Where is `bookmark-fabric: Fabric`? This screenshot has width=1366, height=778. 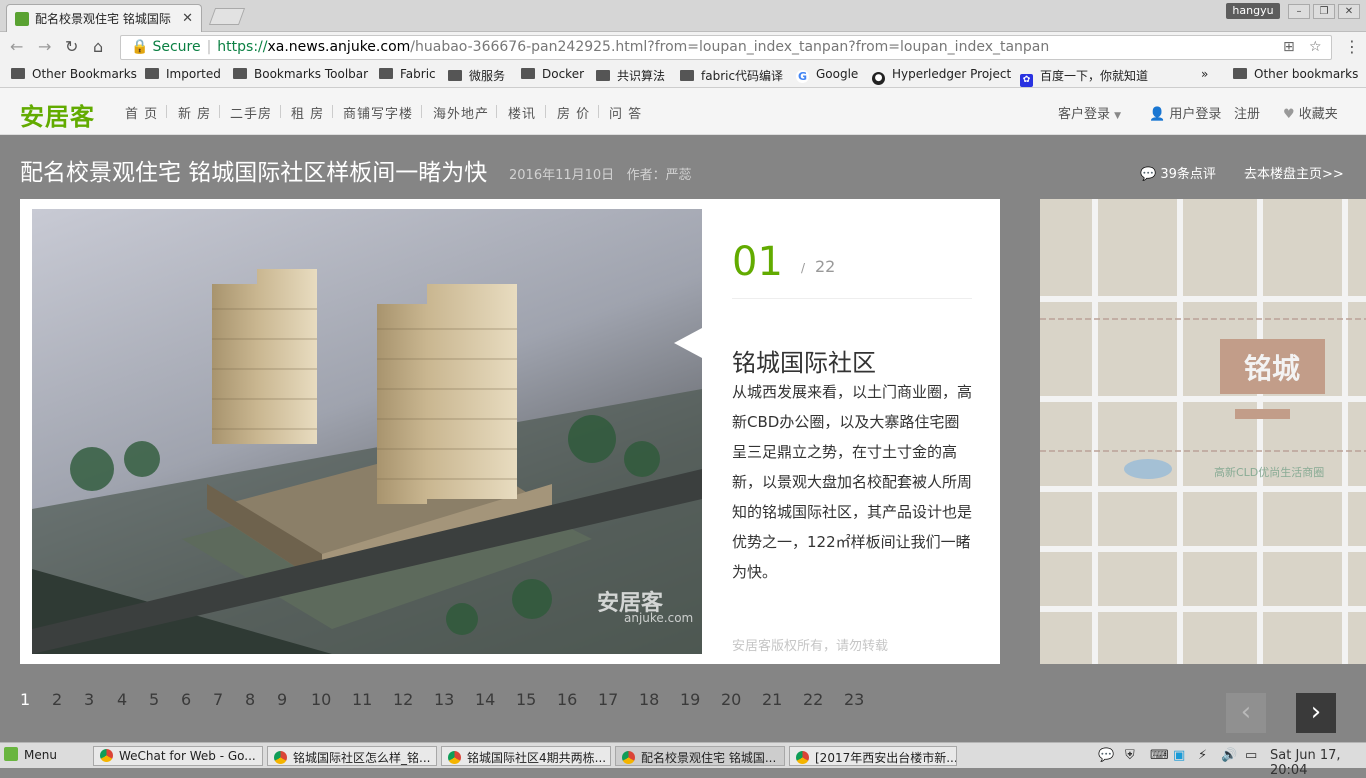
bookmark-fabric: Fabric is located at coordinates (407, 74).